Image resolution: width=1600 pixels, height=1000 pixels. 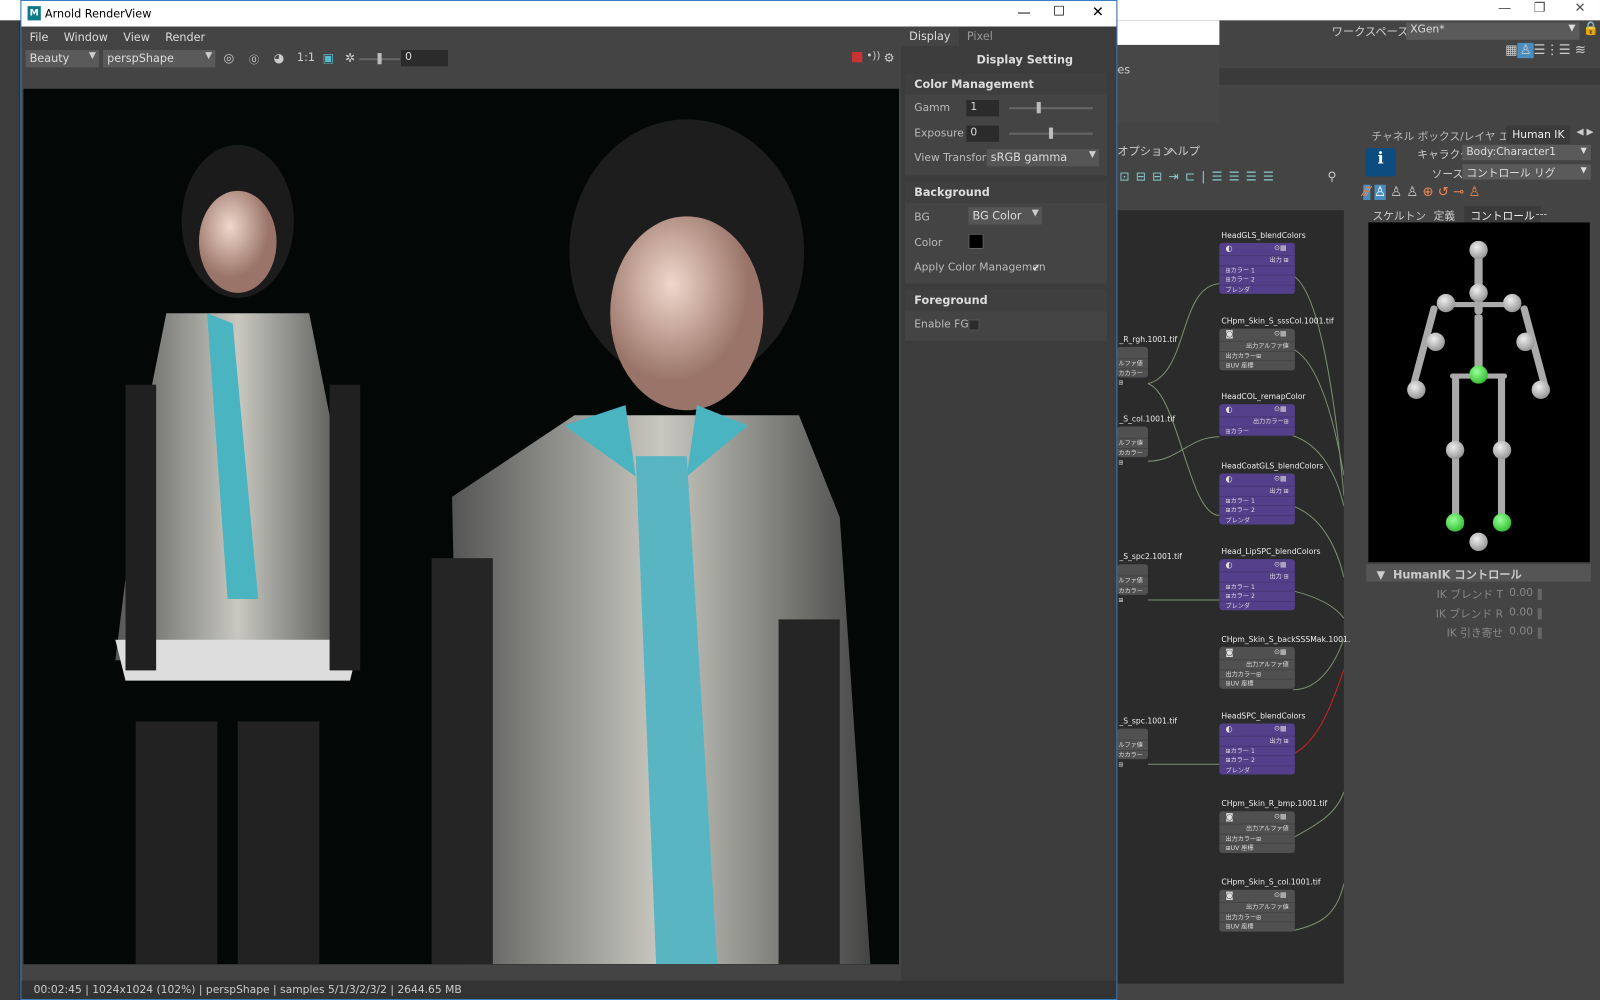 I want to click on menu-render: Render, so click(x=184, y=35).